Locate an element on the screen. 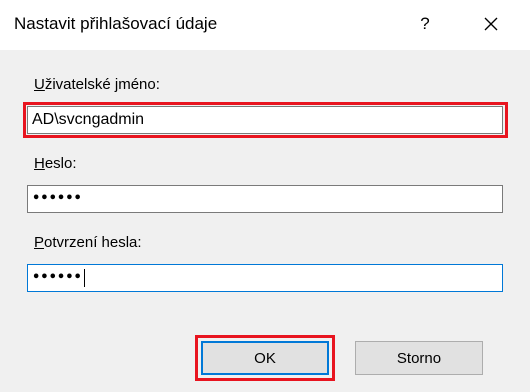 The width and height of the screenshot is (530, 392). ok-highlight-box is located at coordinates (265, 358).